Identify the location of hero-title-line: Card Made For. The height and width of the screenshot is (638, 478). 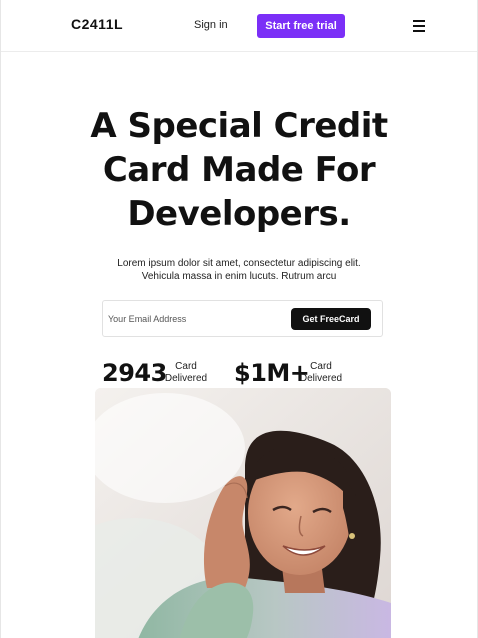
(239, 170).